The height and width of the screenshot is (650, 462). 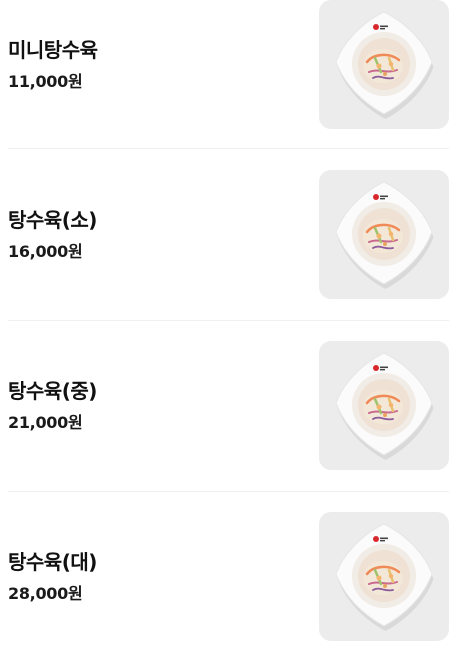 I want to click on menu-item-price: 21,000원, so click(x=45, y=422).